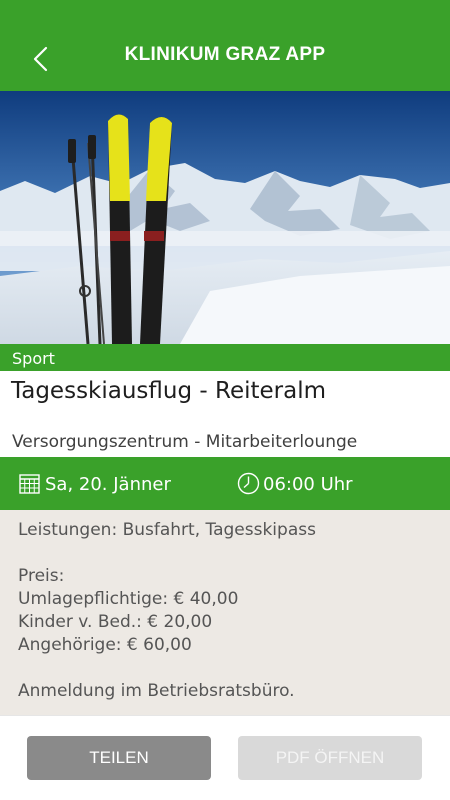 The height and width of the screenshot is (800, 450). Describe the element at coordinates (225, 757) in the screenshot. I see `footer-actions: TEILEN PDF ÖFFNEN` at that location.